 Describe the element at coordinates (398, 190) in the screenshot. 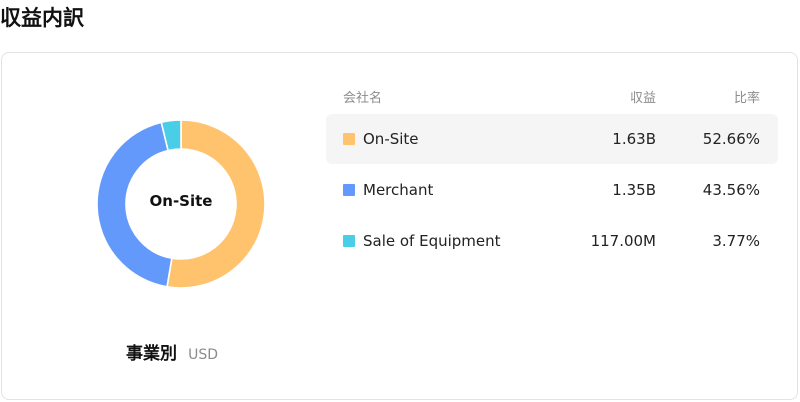

I see `row-name: Merchant` at that location.